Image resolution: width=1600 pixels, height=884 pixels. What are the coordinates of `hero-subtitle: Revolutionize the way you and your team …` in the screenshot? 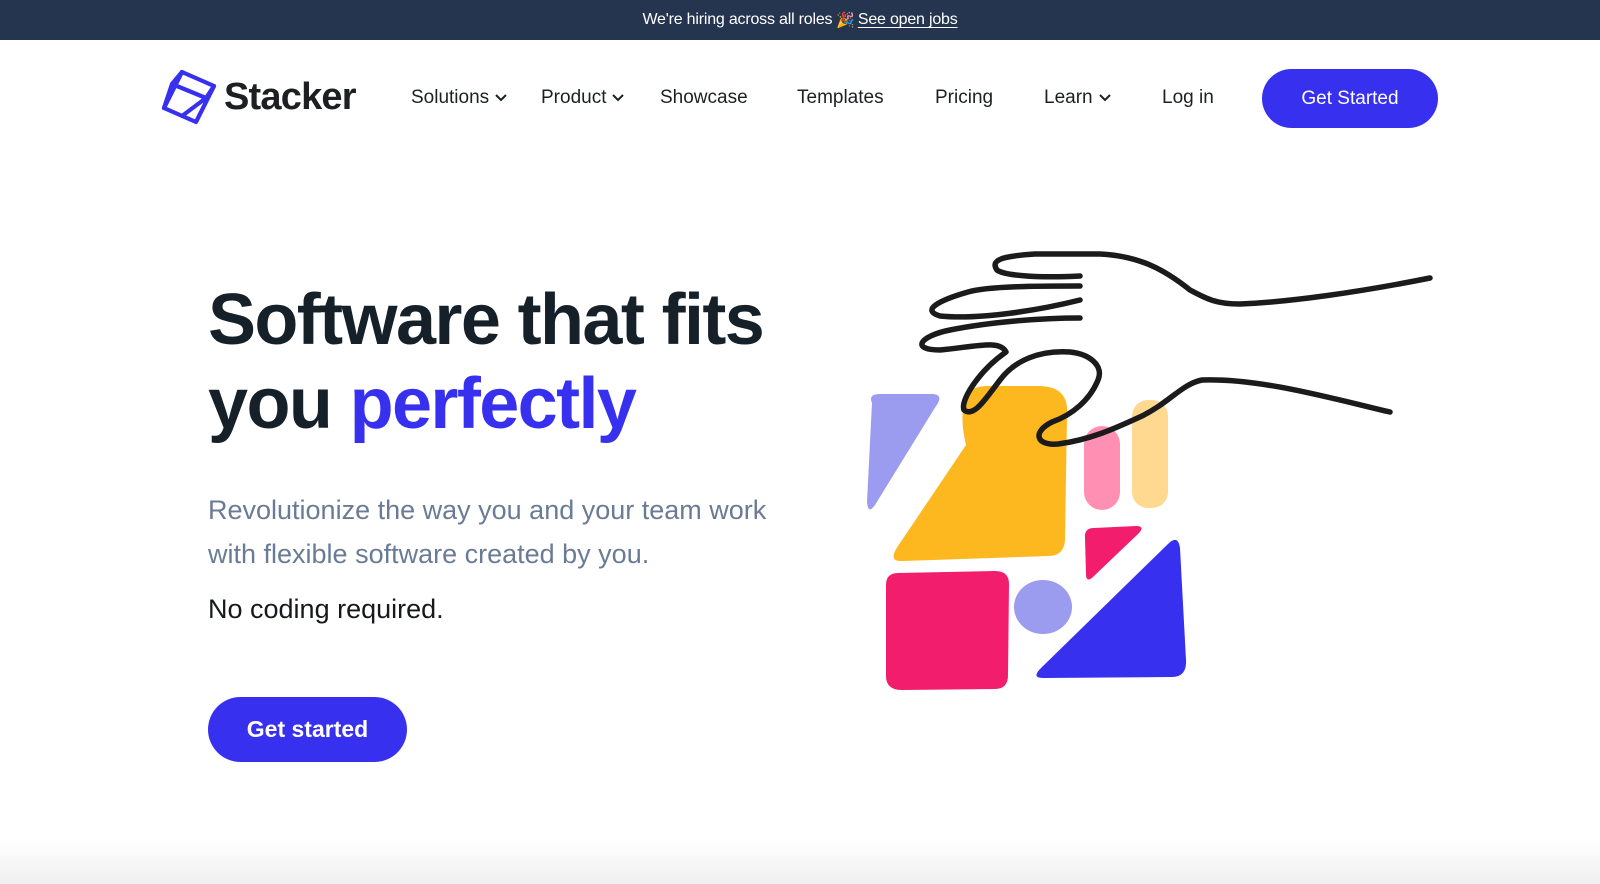 It's located at (487, 532).